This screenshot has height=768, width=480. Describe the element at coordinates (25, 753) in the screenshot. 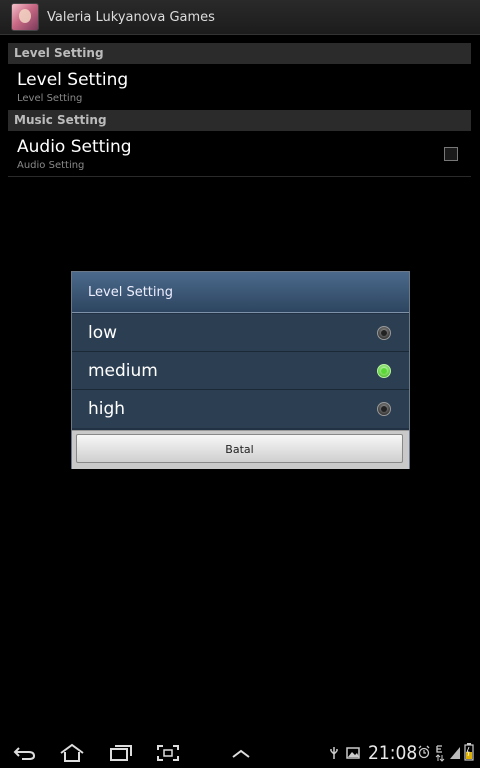

I see `back-icon` at that location.